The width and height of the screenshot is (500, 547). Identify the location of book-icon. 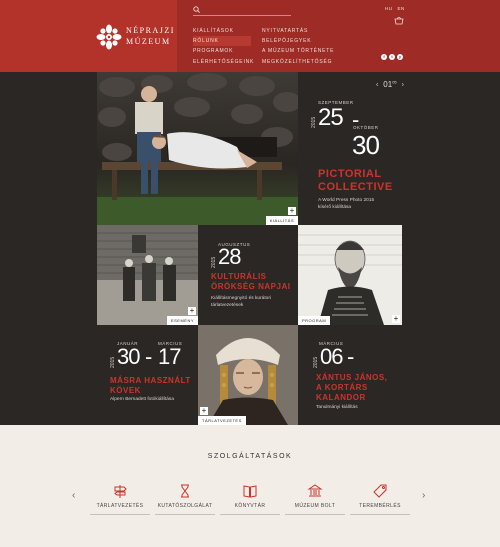
(250, 491).